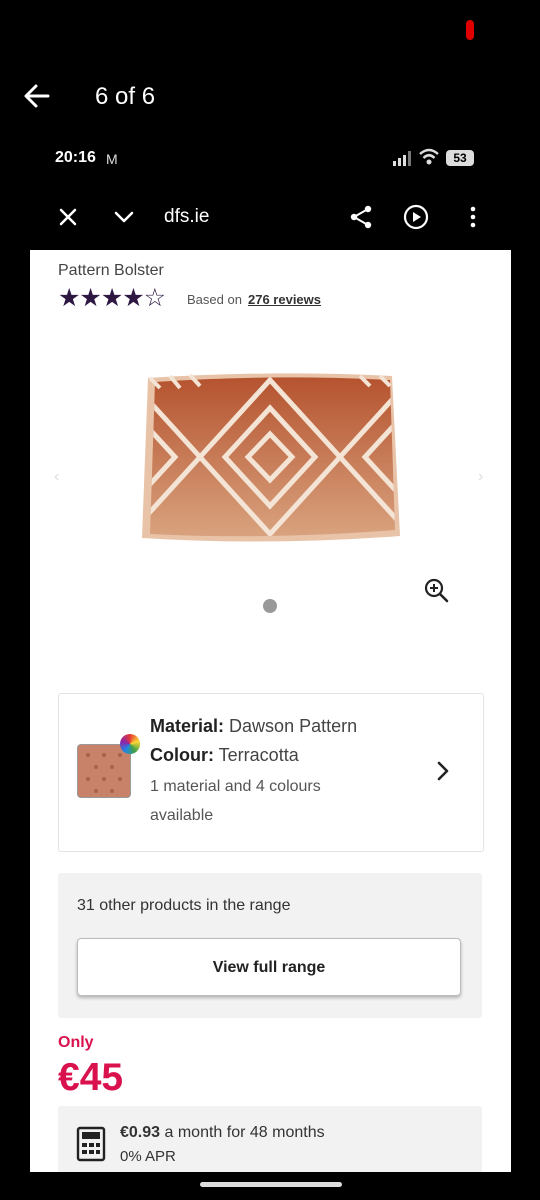  Describe the element at coordinates (112, 298) in the screenshot. I see `rating-stars-icon: ★★★★☆` at that location.